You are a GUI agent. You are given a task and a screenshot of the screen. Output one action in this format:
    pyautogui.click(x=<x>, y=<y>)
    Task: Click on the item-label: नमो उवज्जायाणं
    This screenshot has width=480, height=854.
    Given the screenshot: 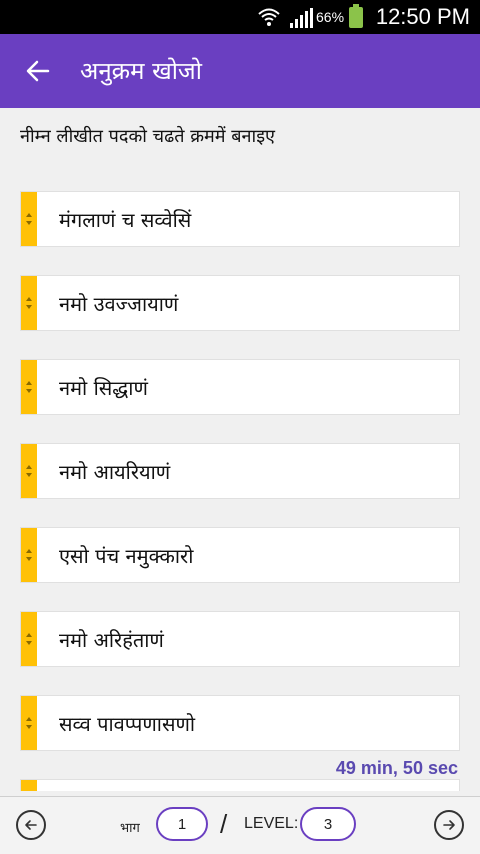 What is the action you would take?
    pyautogui.click(x=119, y=303)
    